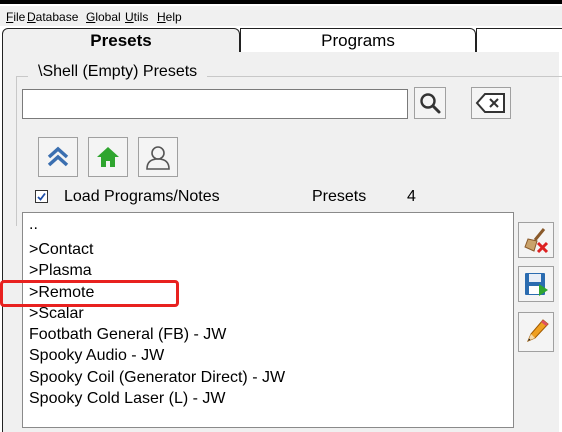 This screenshot has height=432, width=562. What do you see at coordinates (157, 378) in the screenshot?
I see `list-item-spooky-coil: Spooky Coil (Generator Direct) - JW` at bounding box center [157, 378].